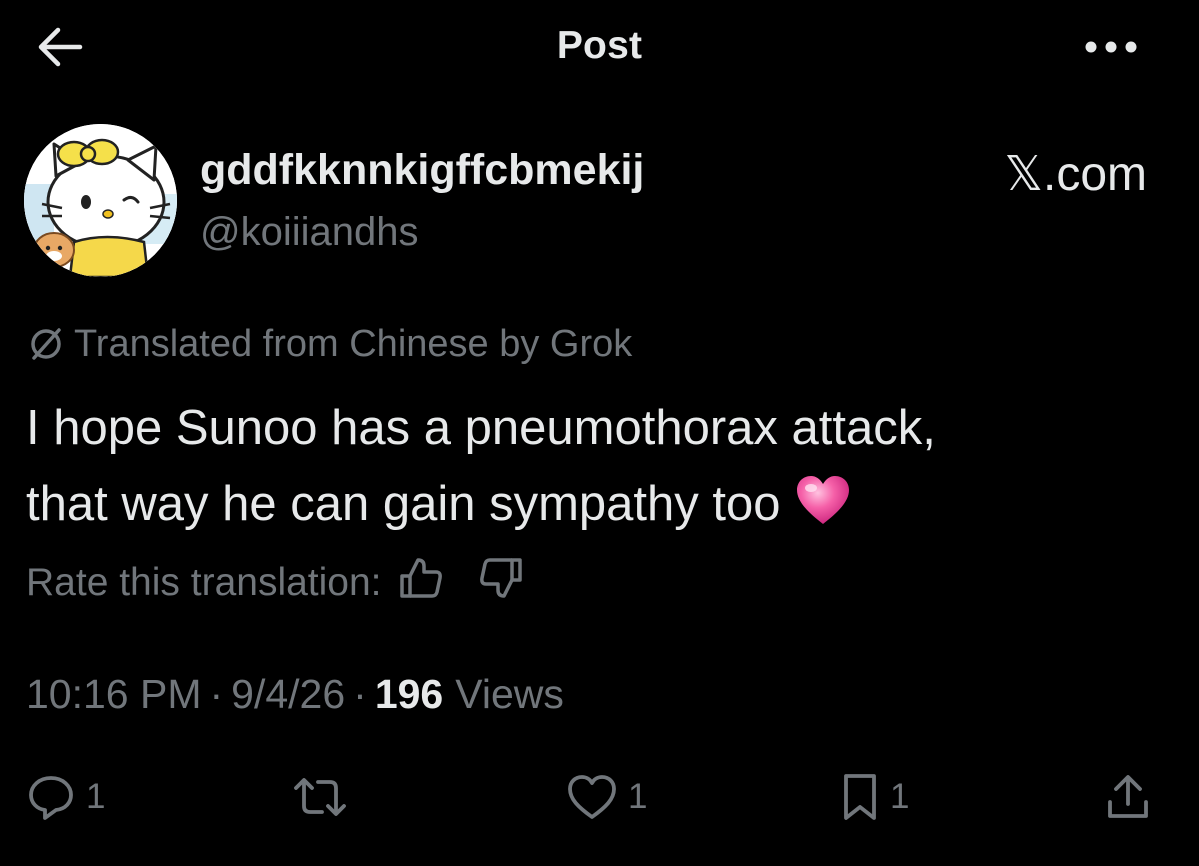  What do you see at coordinates (204, 582) in the screenshot?
I see `rate-translation-label: Rate this translation:` at bounding box center [204, 582].